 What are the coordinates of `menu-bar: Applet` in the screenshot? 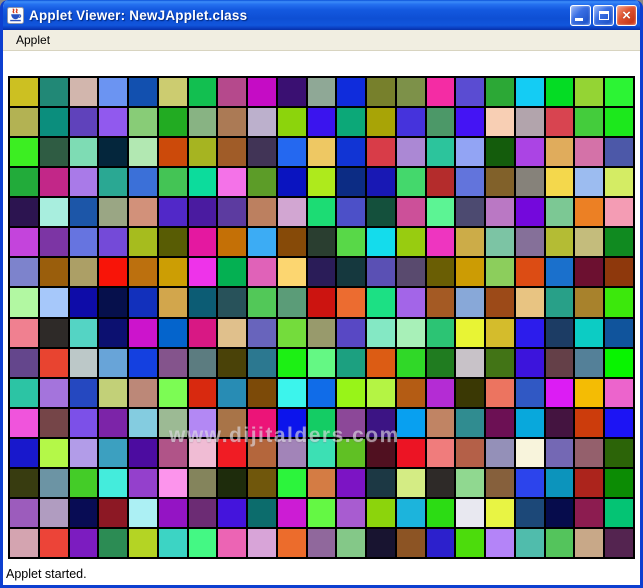 It's located at (321, 40).